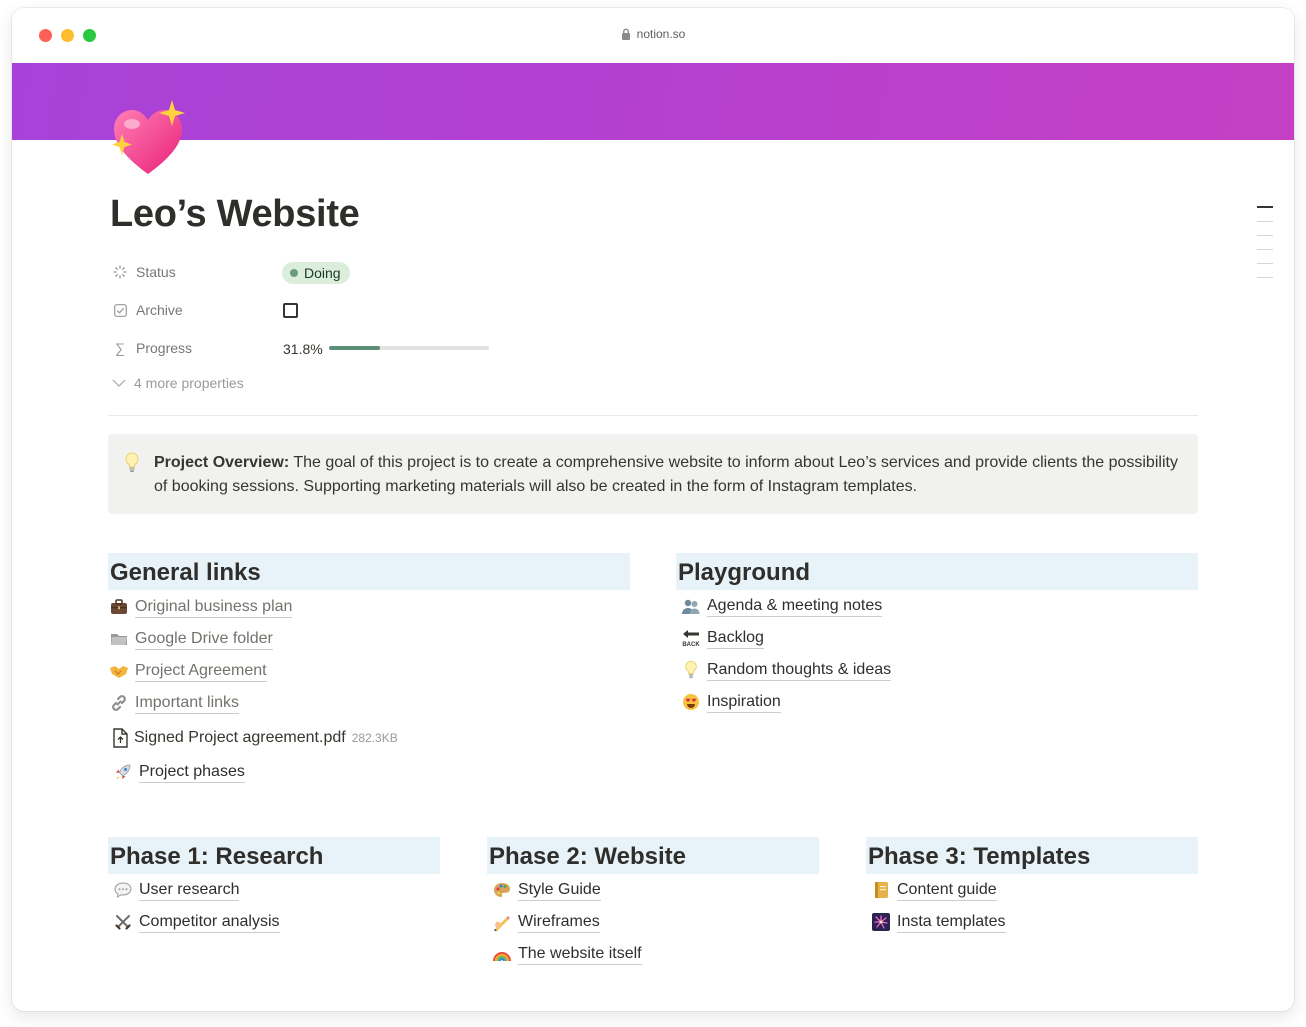  I want to click on lock-icon, so click(626, 35).